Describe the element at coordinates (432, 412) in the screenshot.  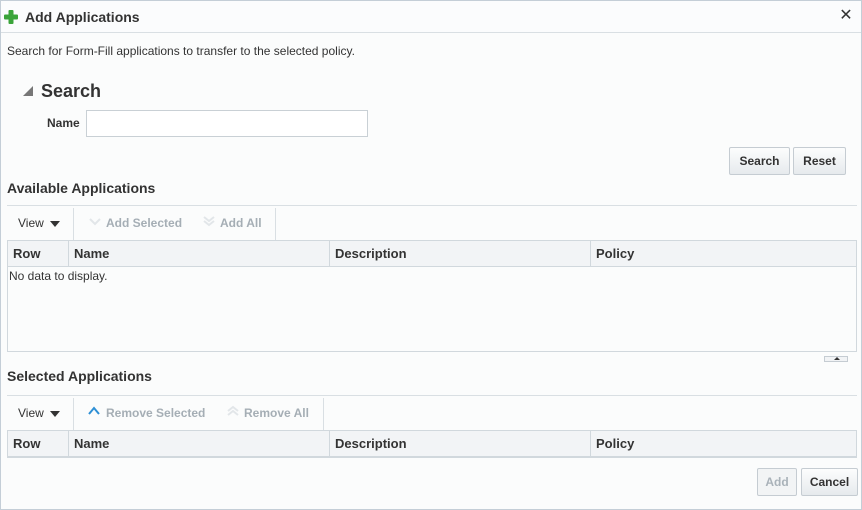
I see `selected-toolbar: View Remove Selected Remove All` at that location.